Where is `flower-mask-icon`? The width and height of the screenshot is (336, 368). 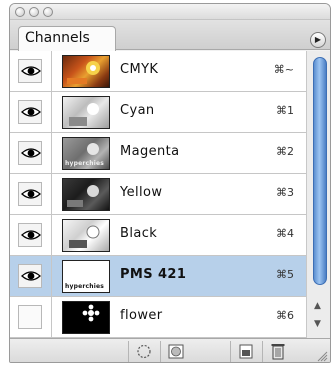 flower-mask-icon is located at coordinates (91, 313).